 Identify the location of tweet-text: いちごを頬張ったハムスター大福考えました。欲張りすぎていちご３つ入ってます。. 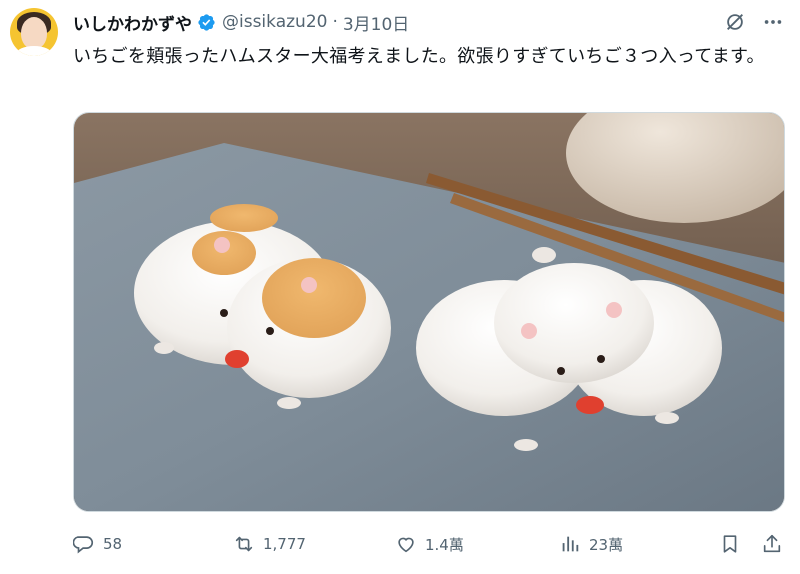
(419, 56).